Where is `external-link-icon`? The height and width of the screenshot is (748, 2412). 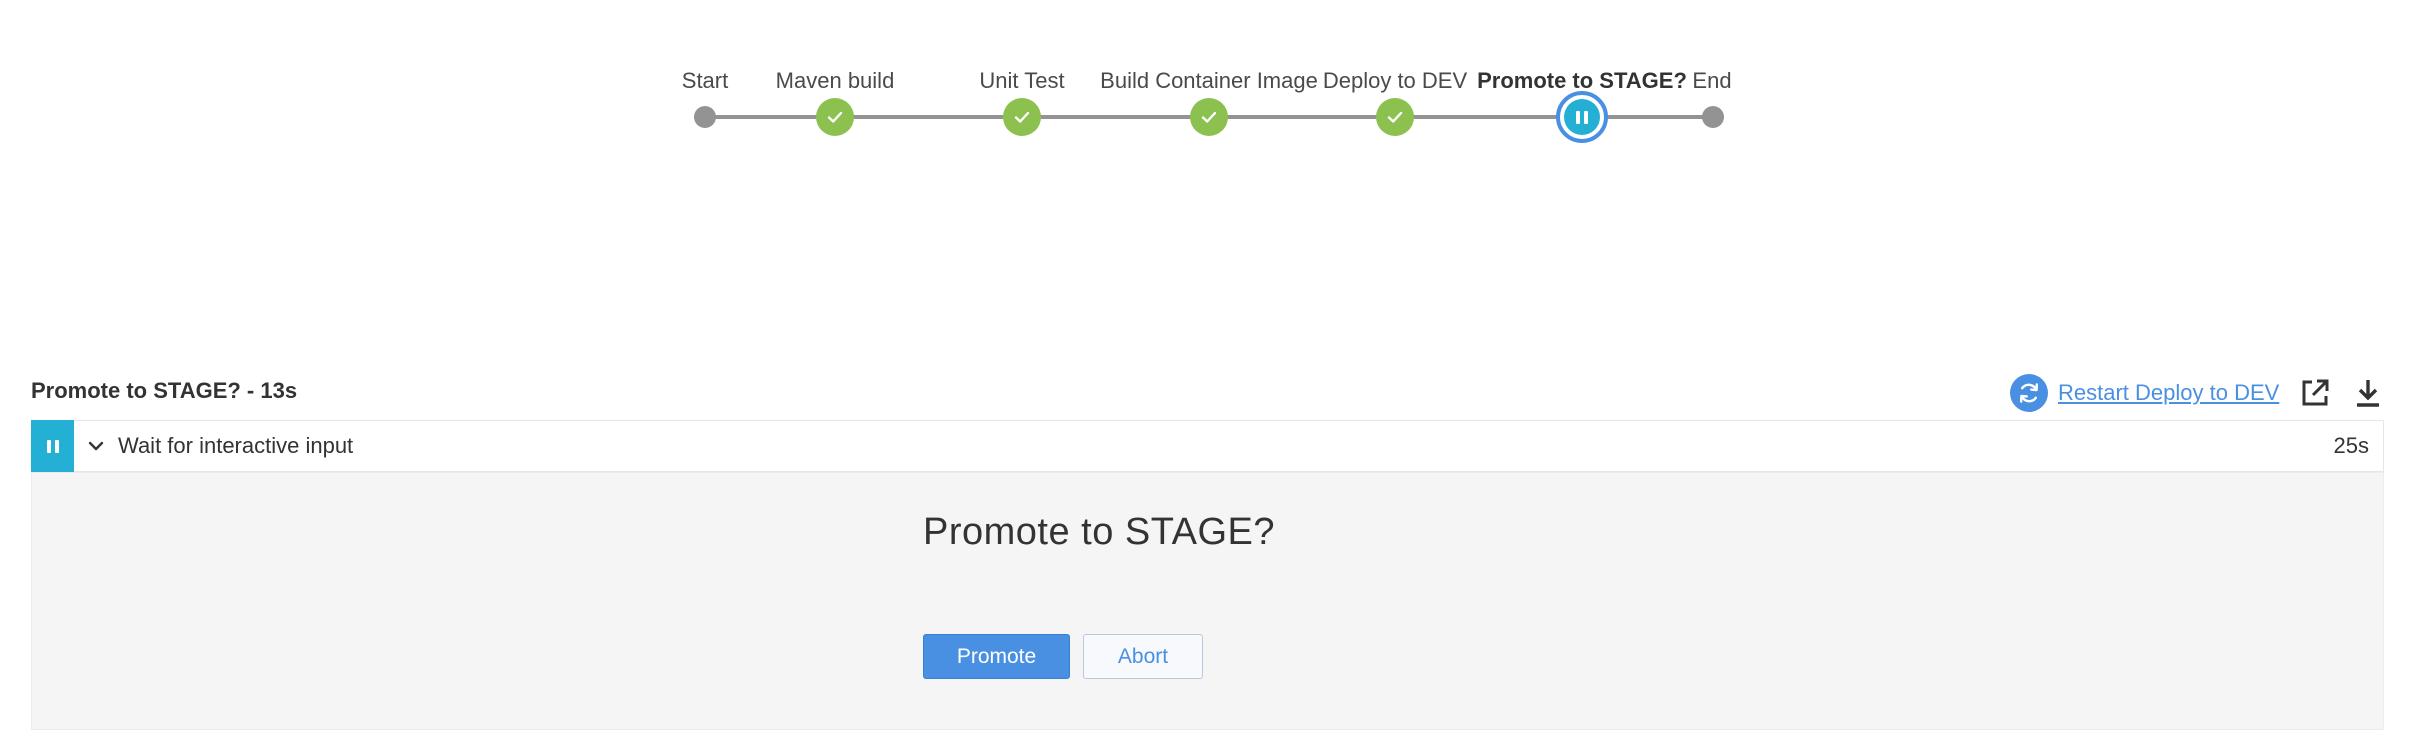 external-link-icon is located at coordinates (2315, 393).